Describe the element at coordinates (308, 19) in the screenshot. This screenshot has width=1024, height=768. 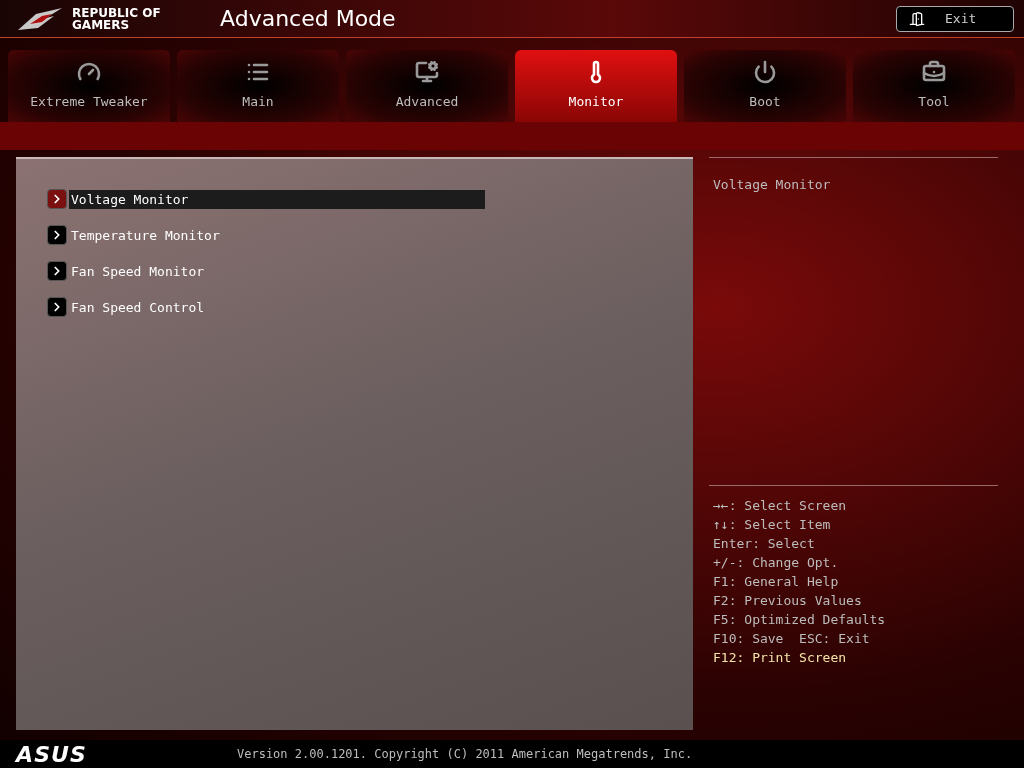
I see `window-title: Advanced Mode` at that location.